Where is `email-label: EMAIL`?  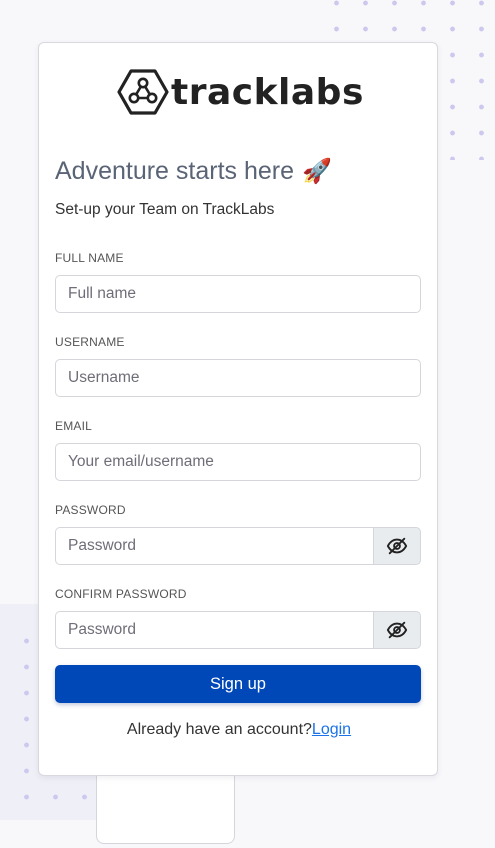 email-label: EMAIL is located at coordinates (74, 426).